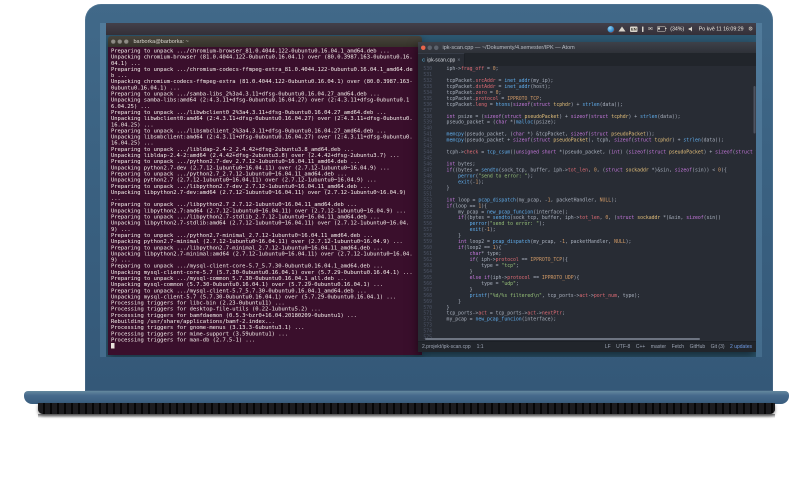  What do you see at coordinates (698, 347) in the screenshot?
I see `status-item-github: GitHub` at bounding box center [698, 347].